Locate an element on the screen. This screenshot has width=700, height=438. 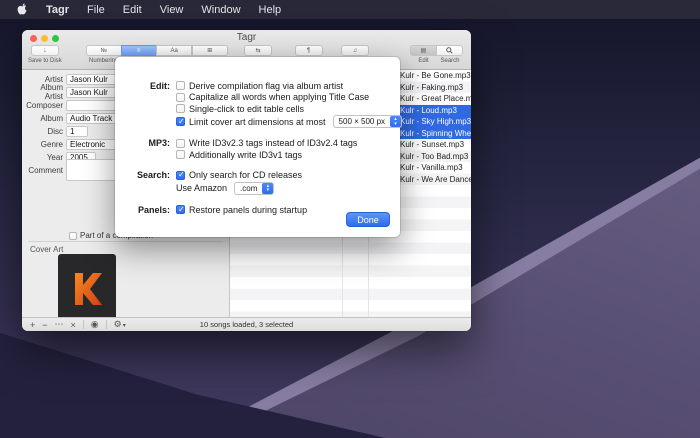
remove-song-button: − is located at coordinates (44, 325).